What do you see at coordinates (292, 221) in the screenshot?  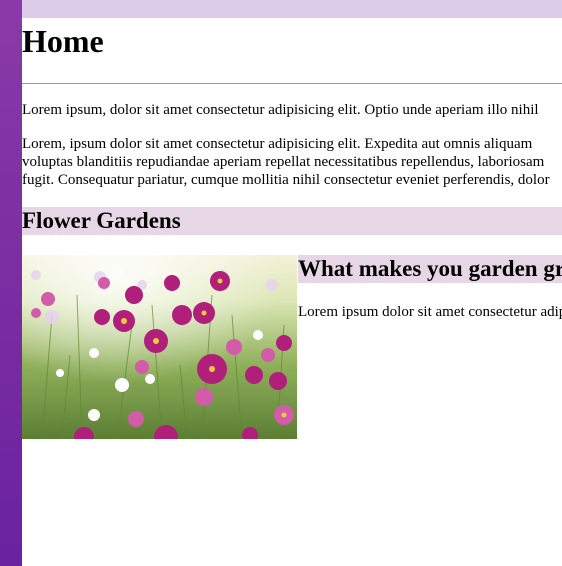 I see `section-heading: Flower Gardens` at bounding box center [292, 221].